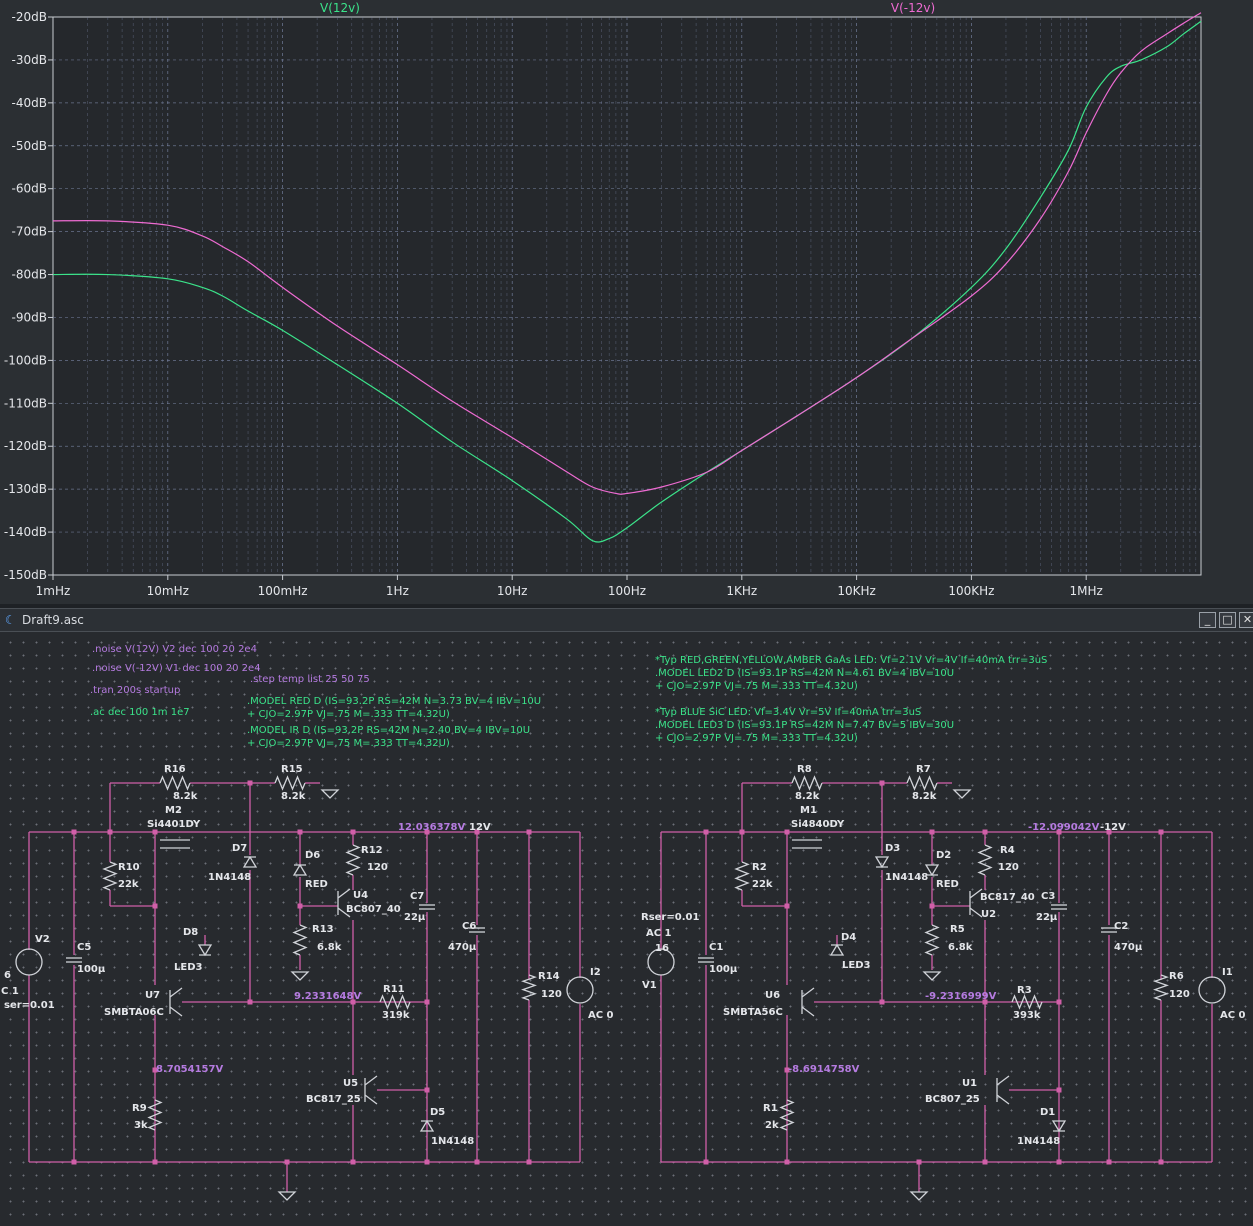  What do you see at coordinates (29, 275) in the screenshot?
I see `y-tick-label: -80dB` at bounding box center [29, 275].